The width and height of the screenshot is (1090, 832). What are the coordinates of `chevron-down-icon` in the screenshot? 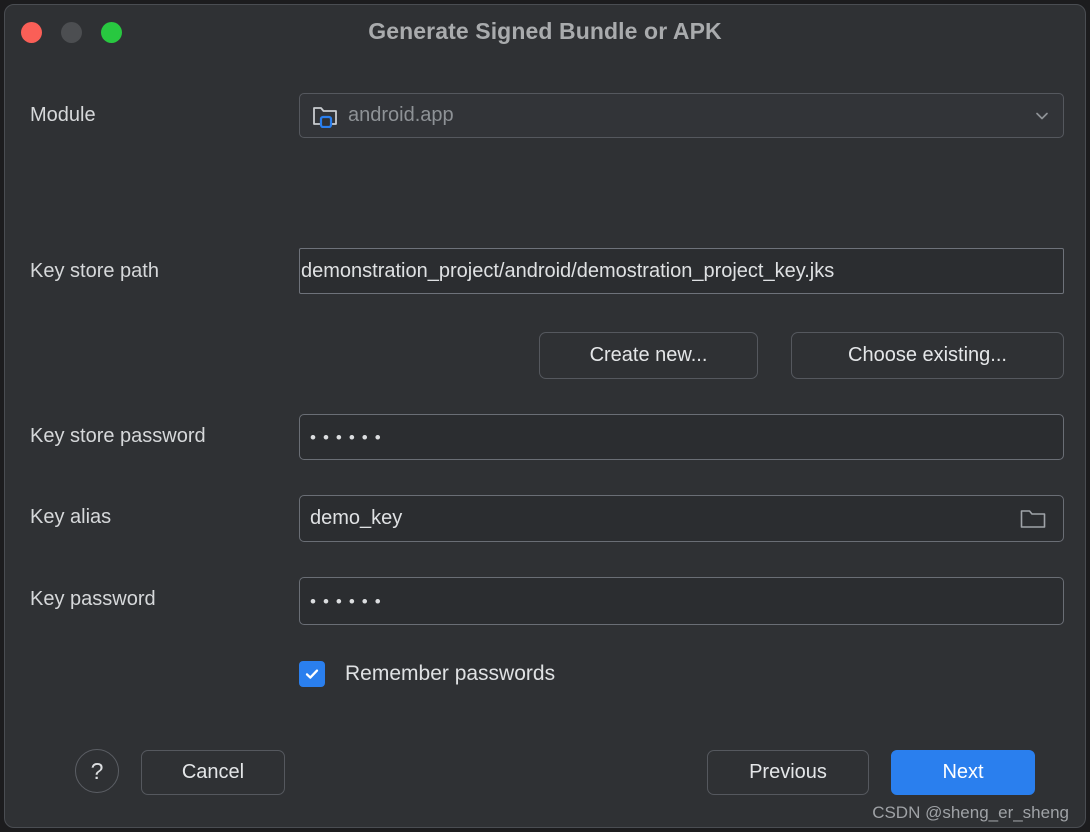 It's located at (1042, 116).